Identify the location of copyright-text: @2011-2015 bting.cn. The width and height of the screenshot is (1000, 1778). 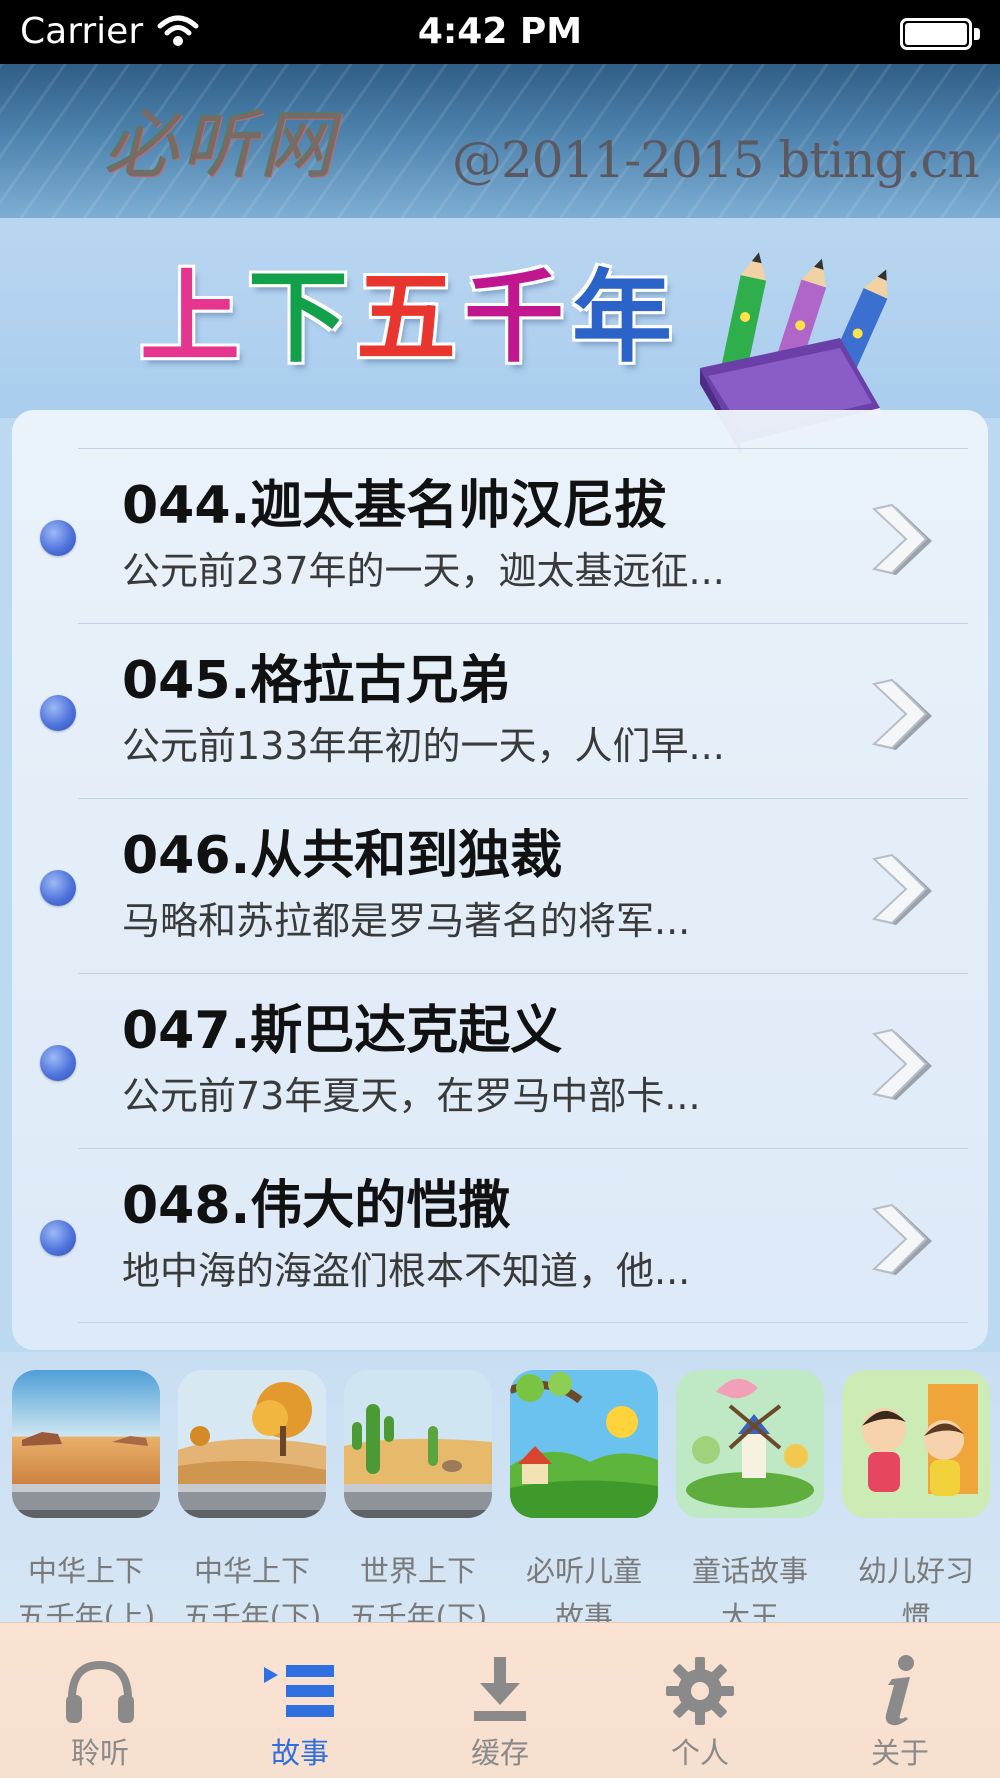
(716, 160).